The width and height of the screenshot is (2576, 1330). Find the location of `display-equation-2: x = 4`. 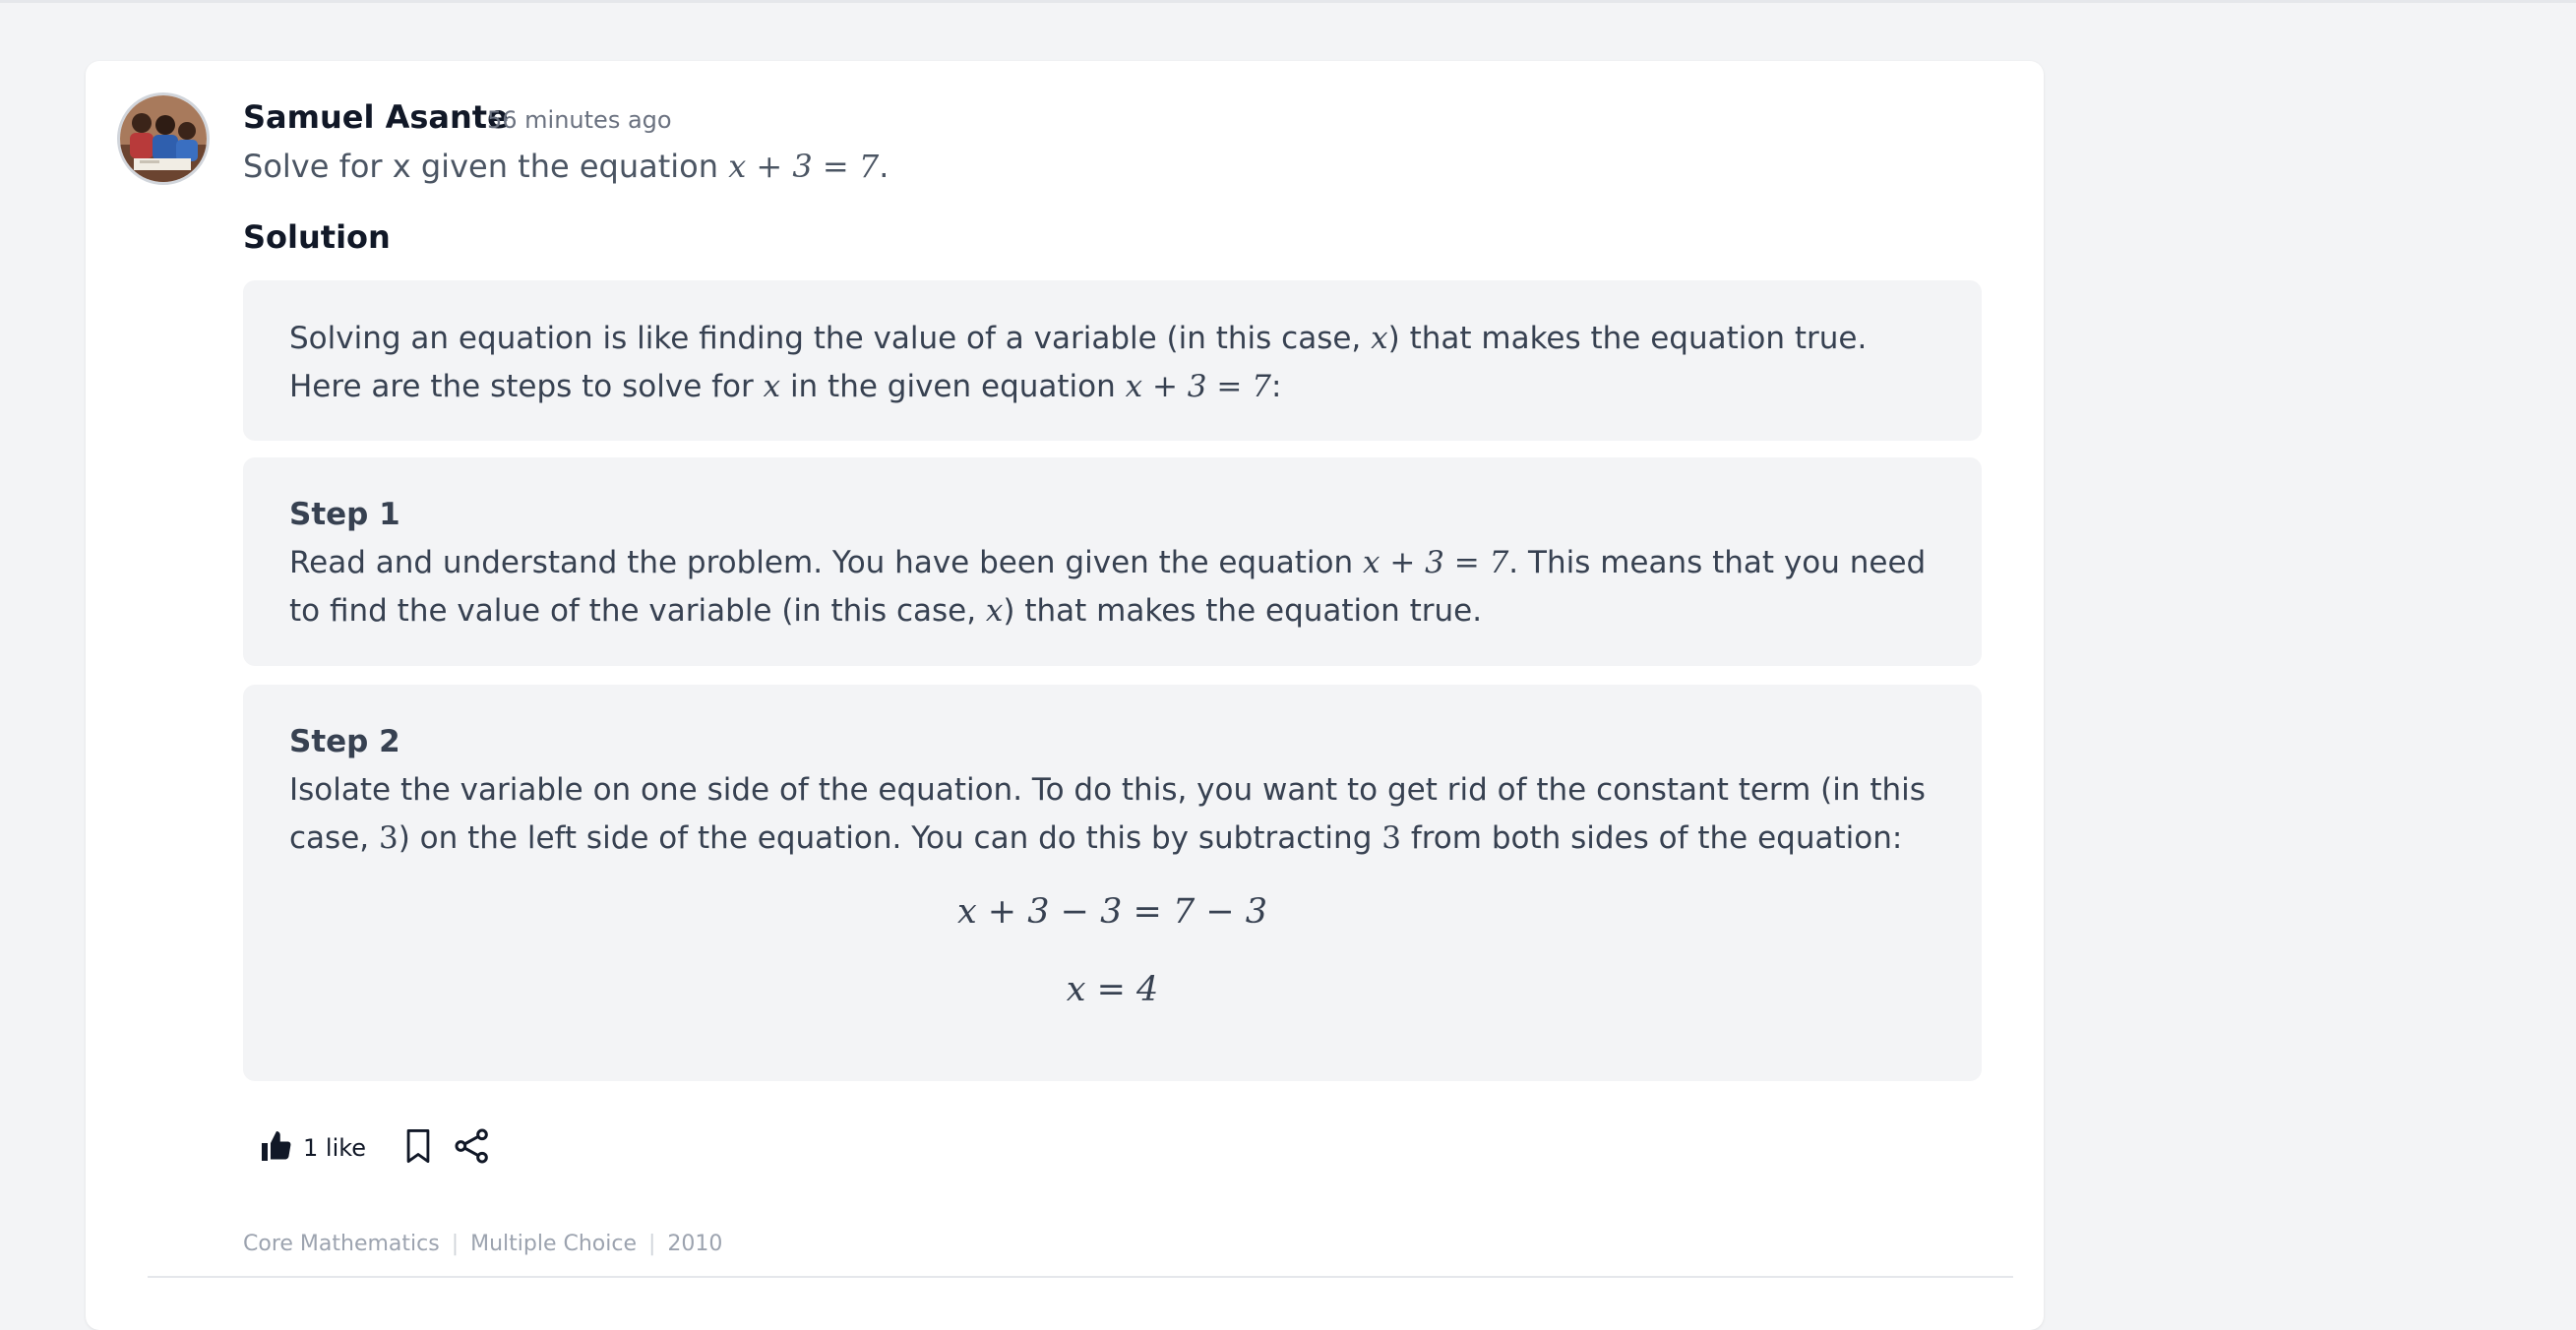

display-equation-2: x = 4 is located at coordinates (1112, 989).